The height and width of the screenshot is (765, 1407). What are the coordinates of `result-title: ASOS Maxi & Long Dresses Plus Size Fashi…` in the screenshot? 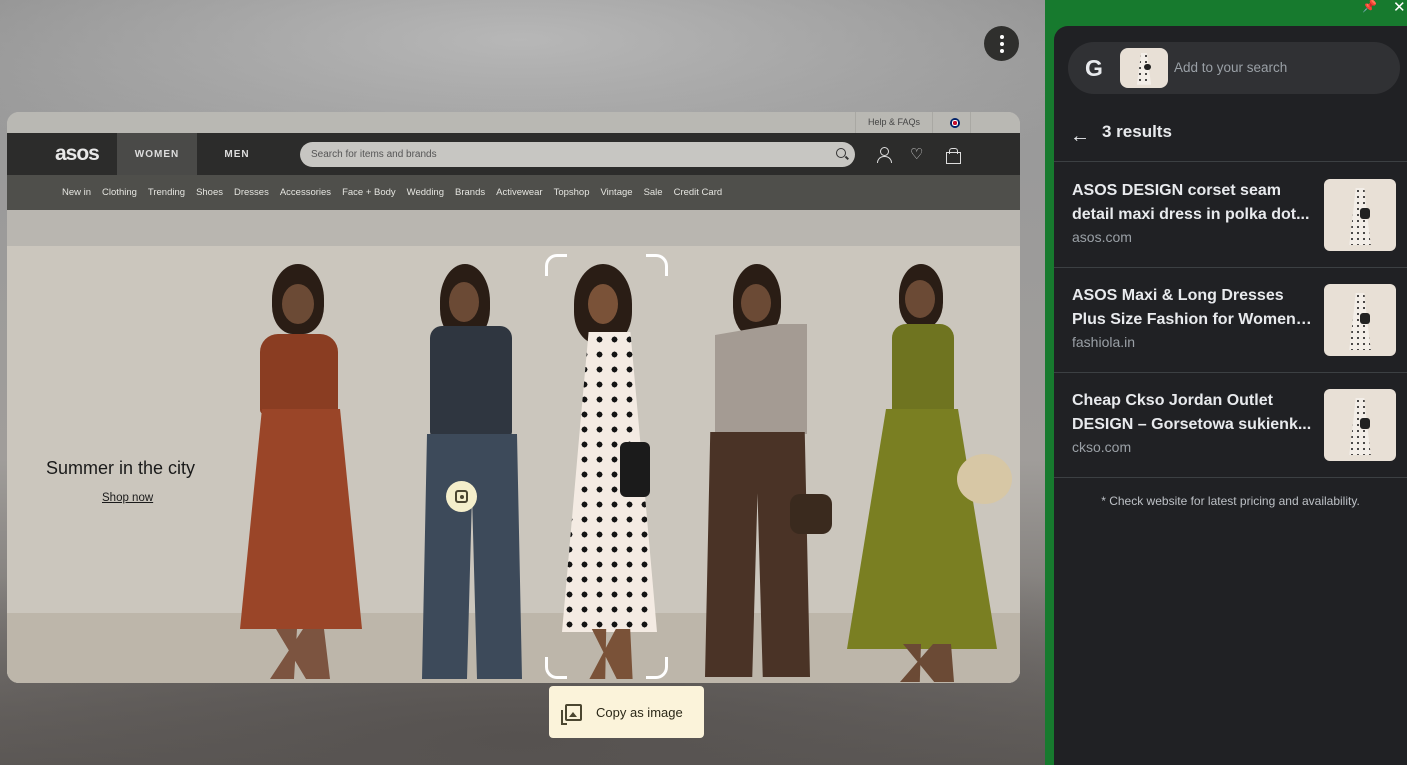 It's located at (1192, 308).